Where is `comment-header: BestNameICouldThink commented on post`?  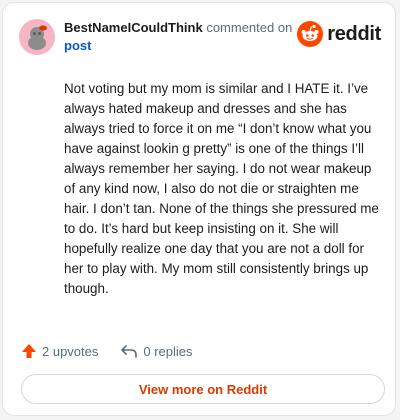
comment-header: BestNameICouldThink commented on post is located at coordinates (179, 37).